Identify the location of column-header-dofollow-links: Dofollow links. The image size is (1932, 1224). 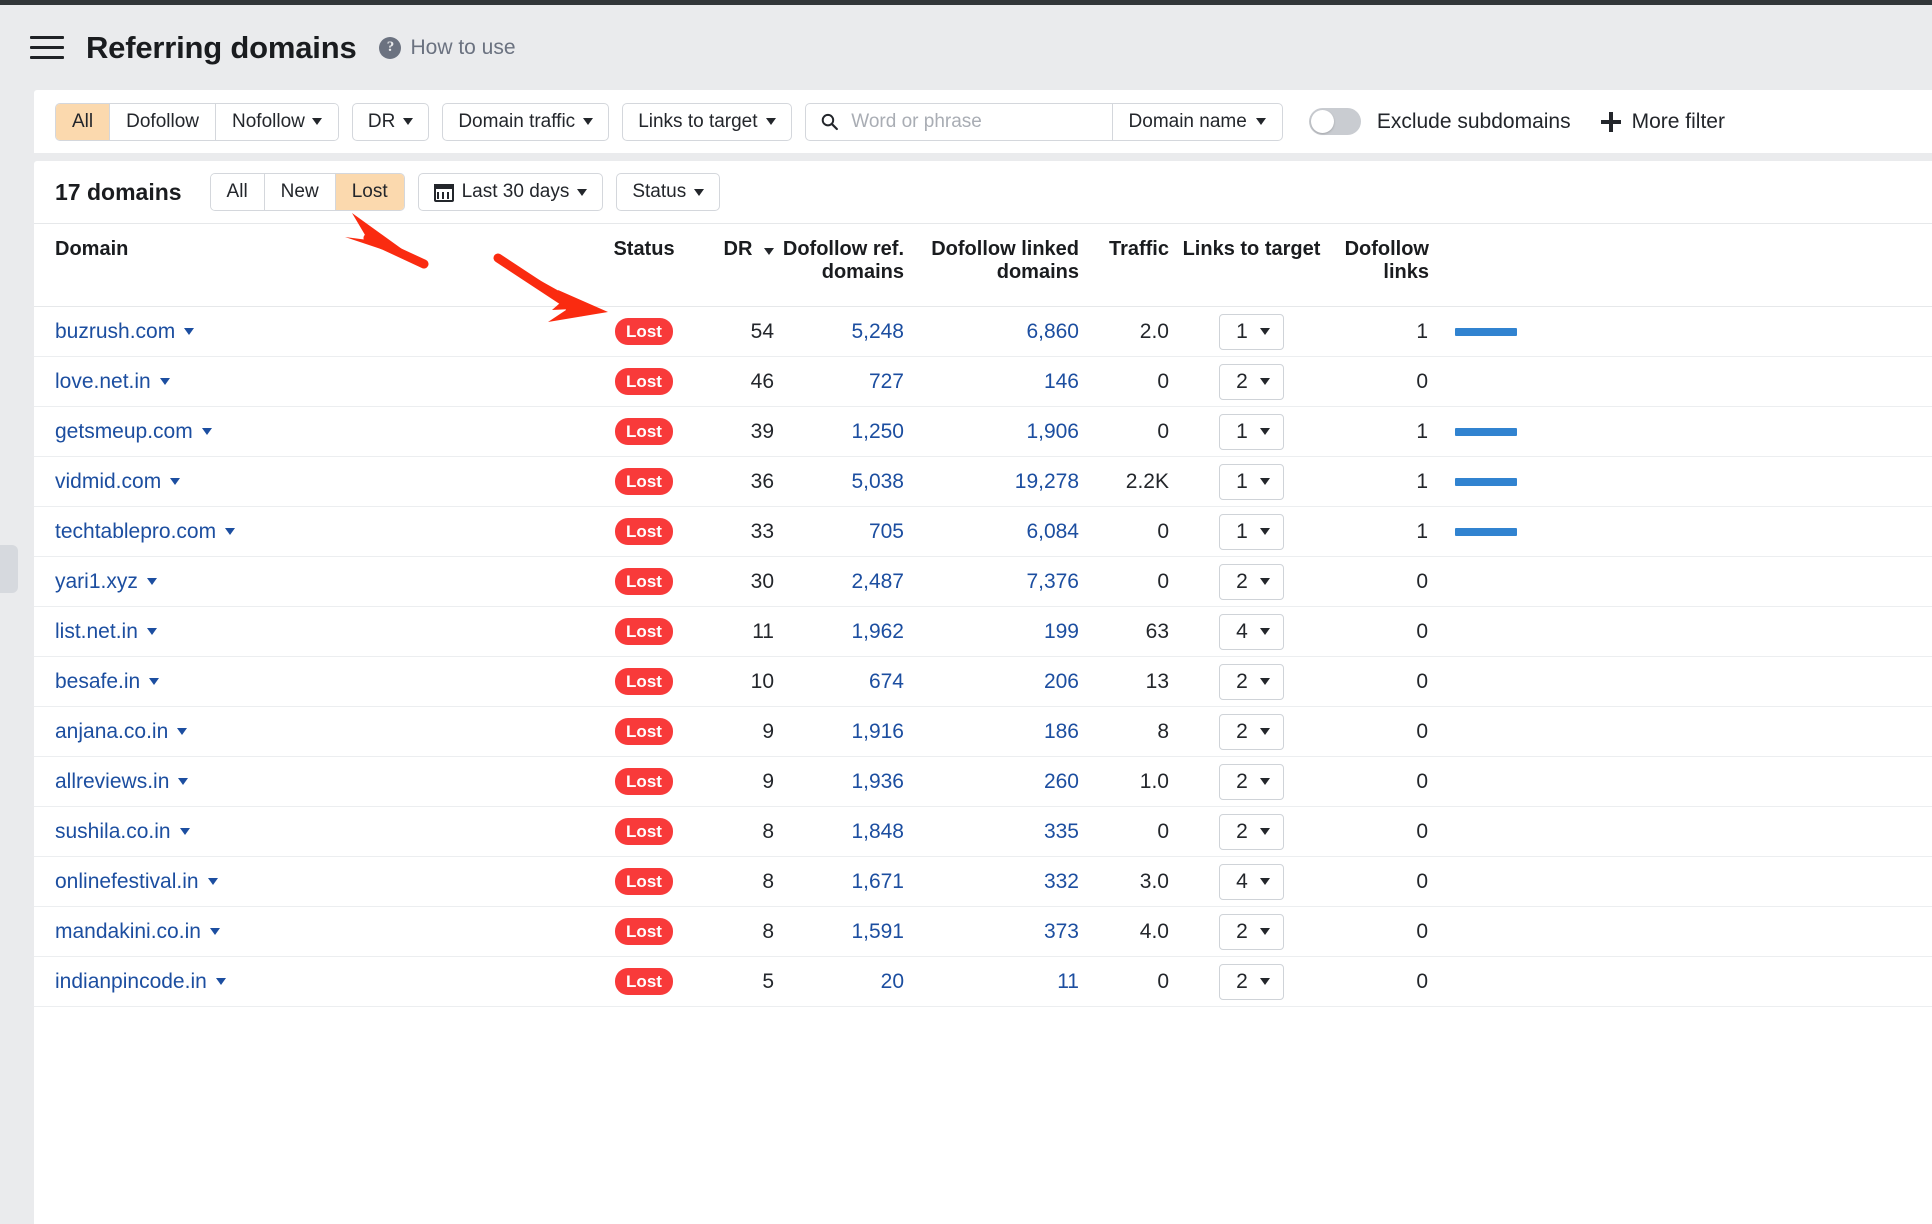
(1381, 265).